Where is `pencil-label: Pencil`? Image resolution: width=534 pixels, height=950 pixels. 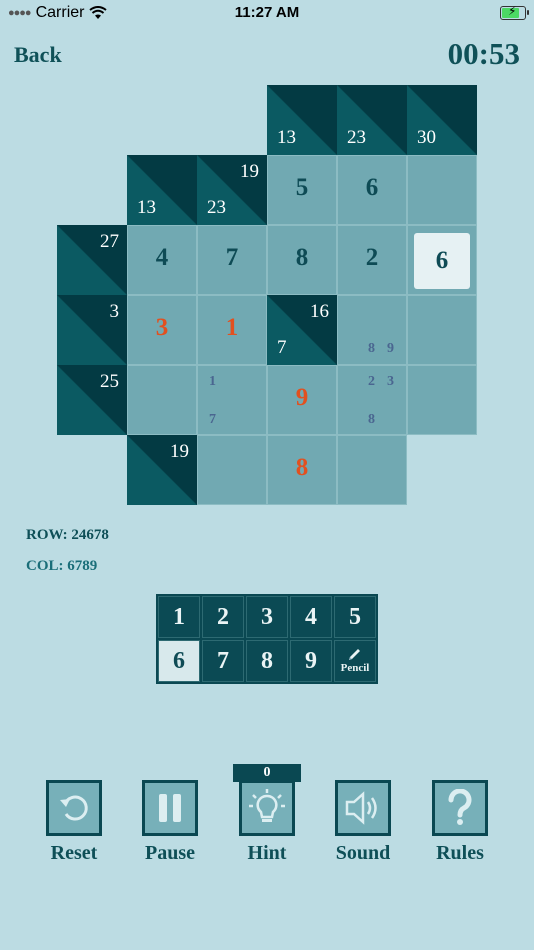
pencil-label: Pencil is located at coordinates (355, 668).